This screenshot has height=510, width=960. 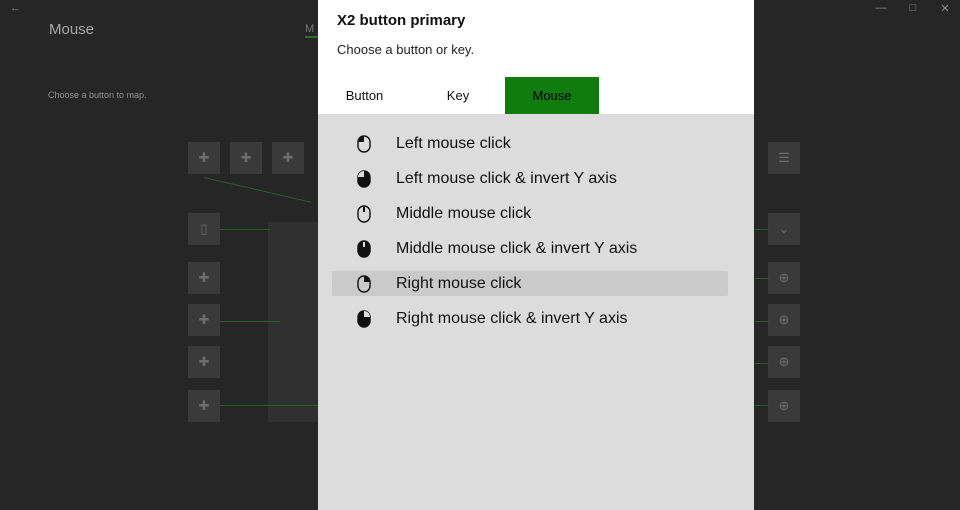 I want to click on list-item-left-mouse-click-invert: Left mouse click & invert Y axis, so click(x=530, y=178).